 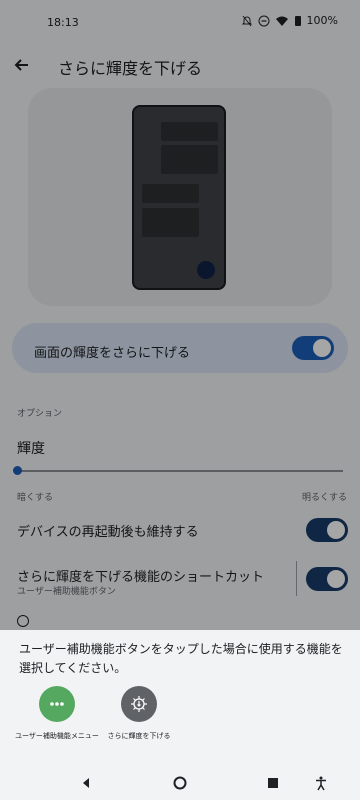 I want to click on extra-dim-button, so click(x=139, y=704).